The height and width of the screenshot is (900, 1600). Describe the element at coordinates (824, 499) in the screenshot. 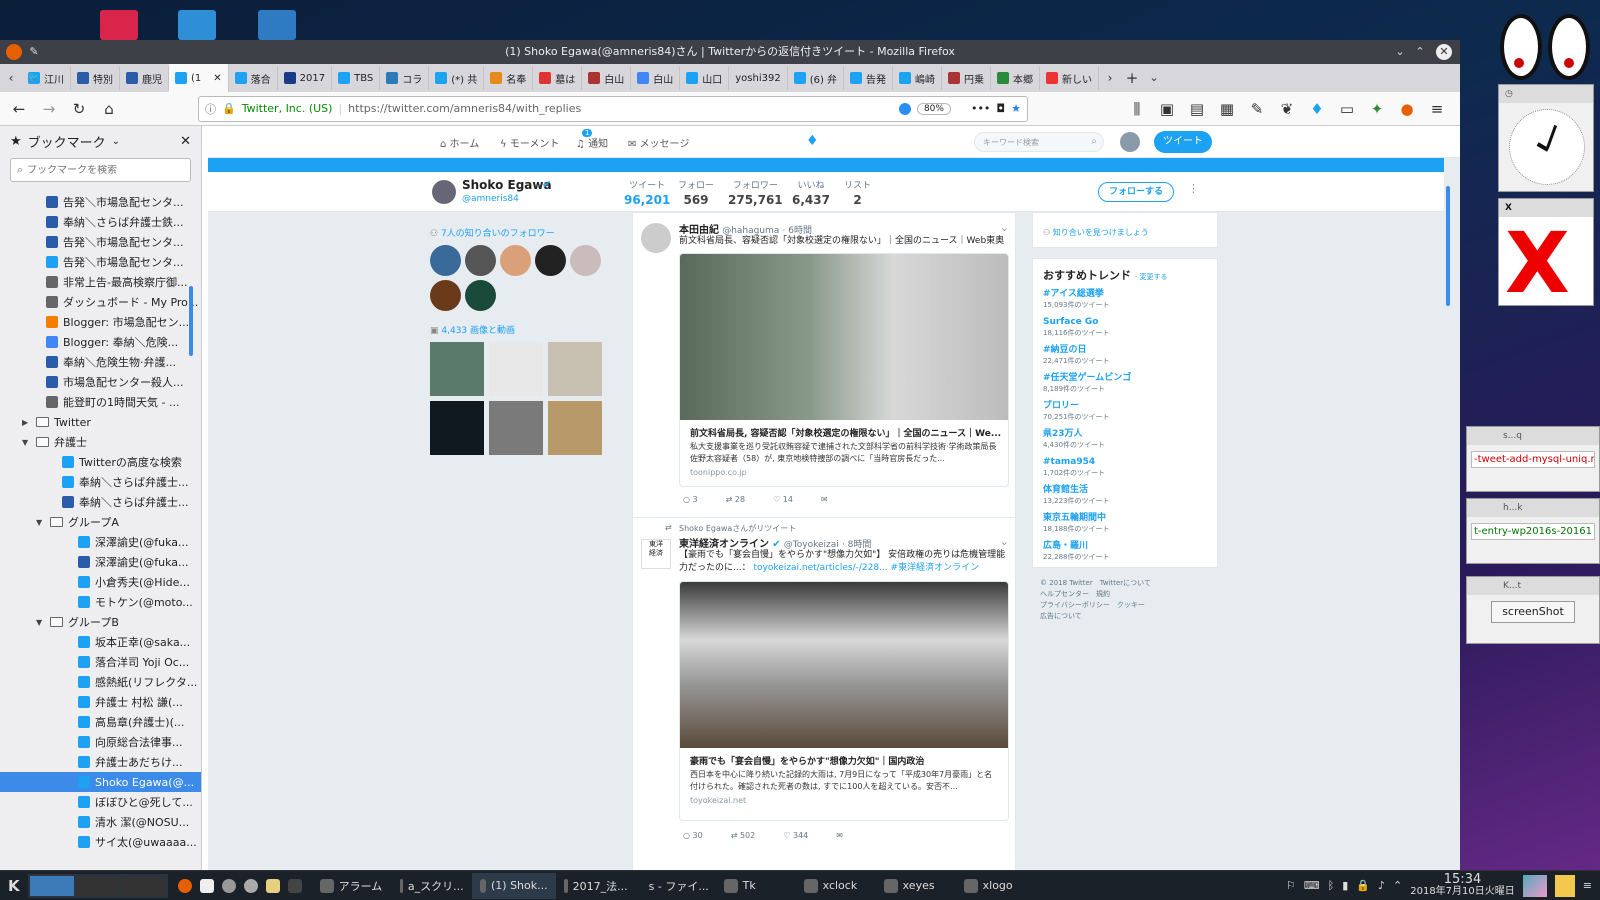

I see `dm-button: ✉` at that location.